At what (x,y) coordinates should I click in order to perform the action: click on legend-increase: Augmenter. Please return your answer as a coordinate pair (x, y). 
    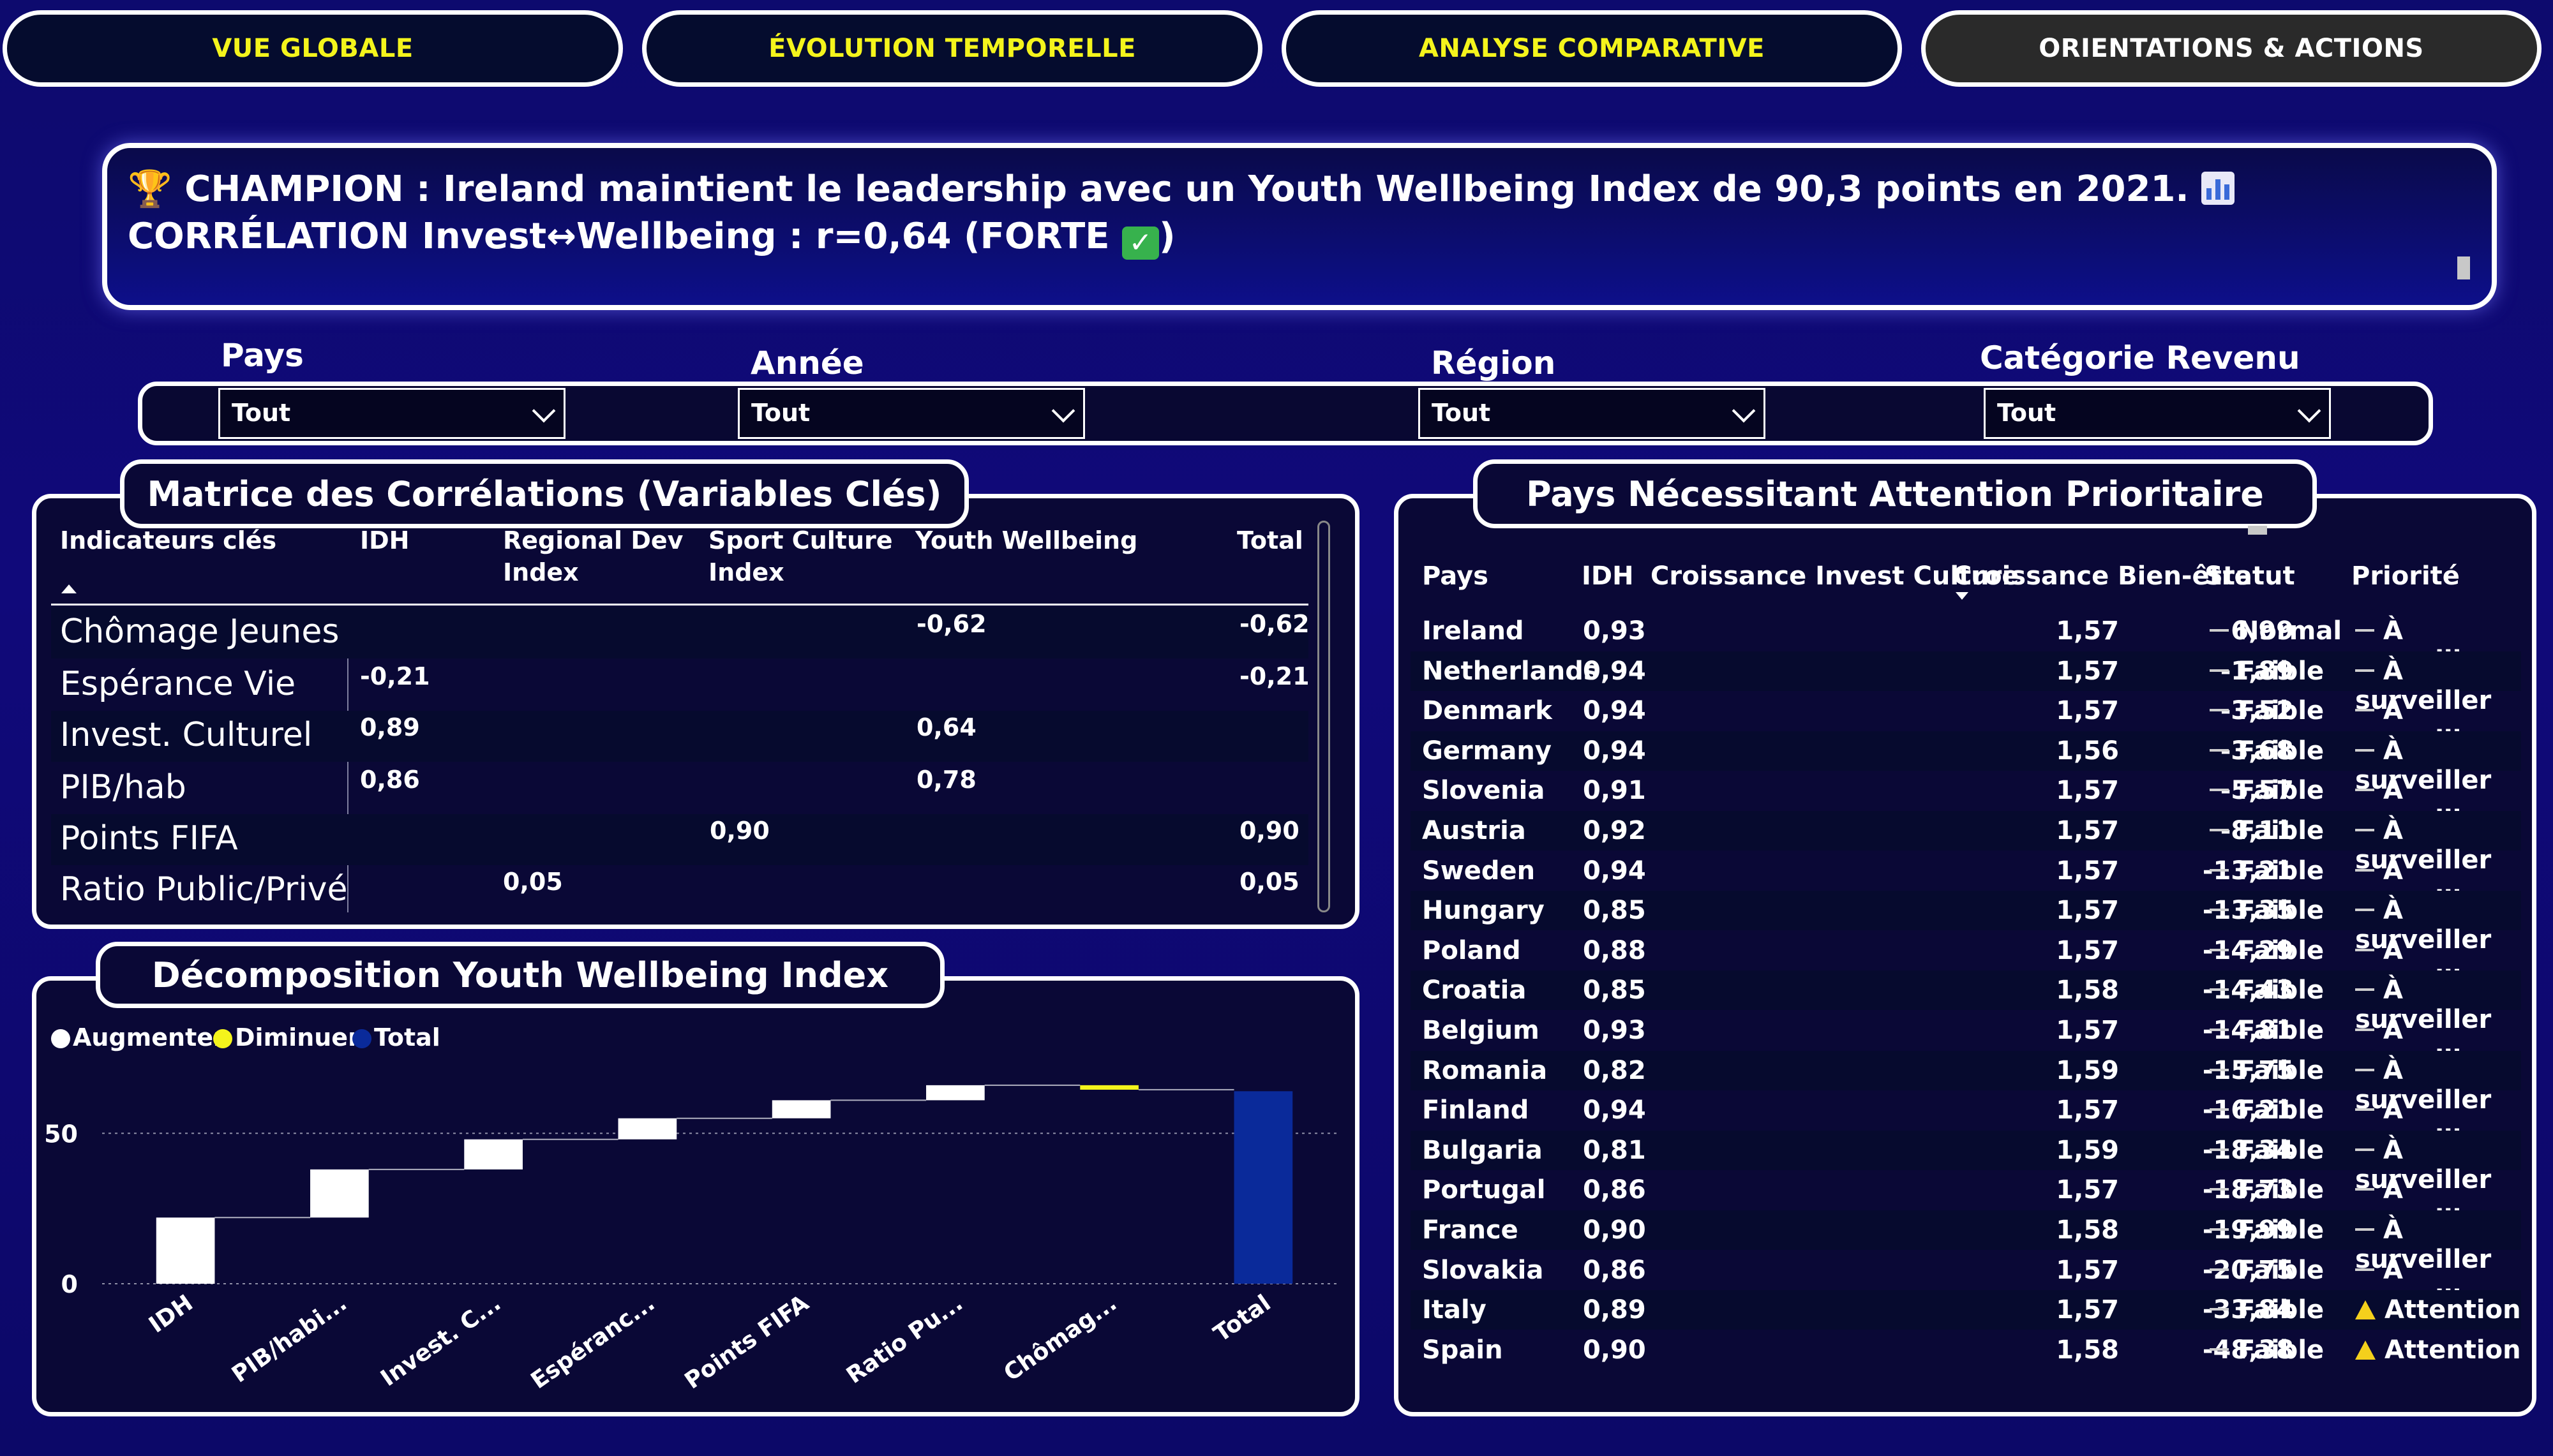
    Looking at the image, I should click on (138, 1037).